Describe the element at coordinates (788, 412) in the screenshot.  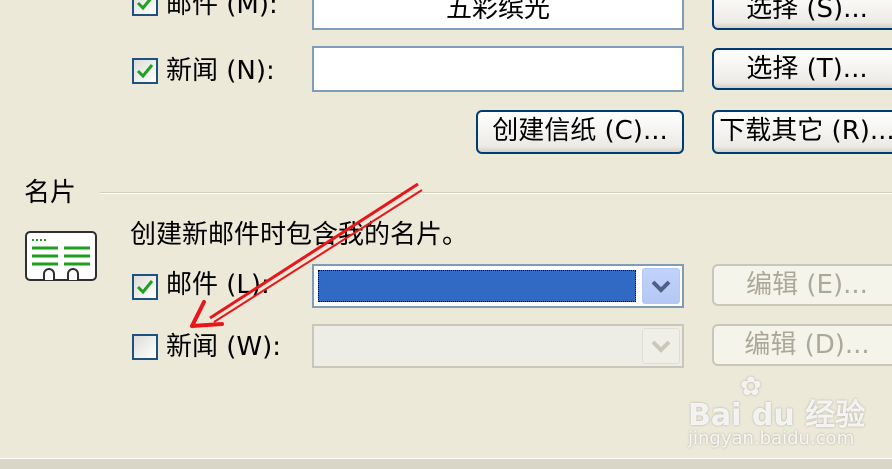
I see `watermark-logo: ✿ Bai du 经验 jingyan.baidu.com` at that location.